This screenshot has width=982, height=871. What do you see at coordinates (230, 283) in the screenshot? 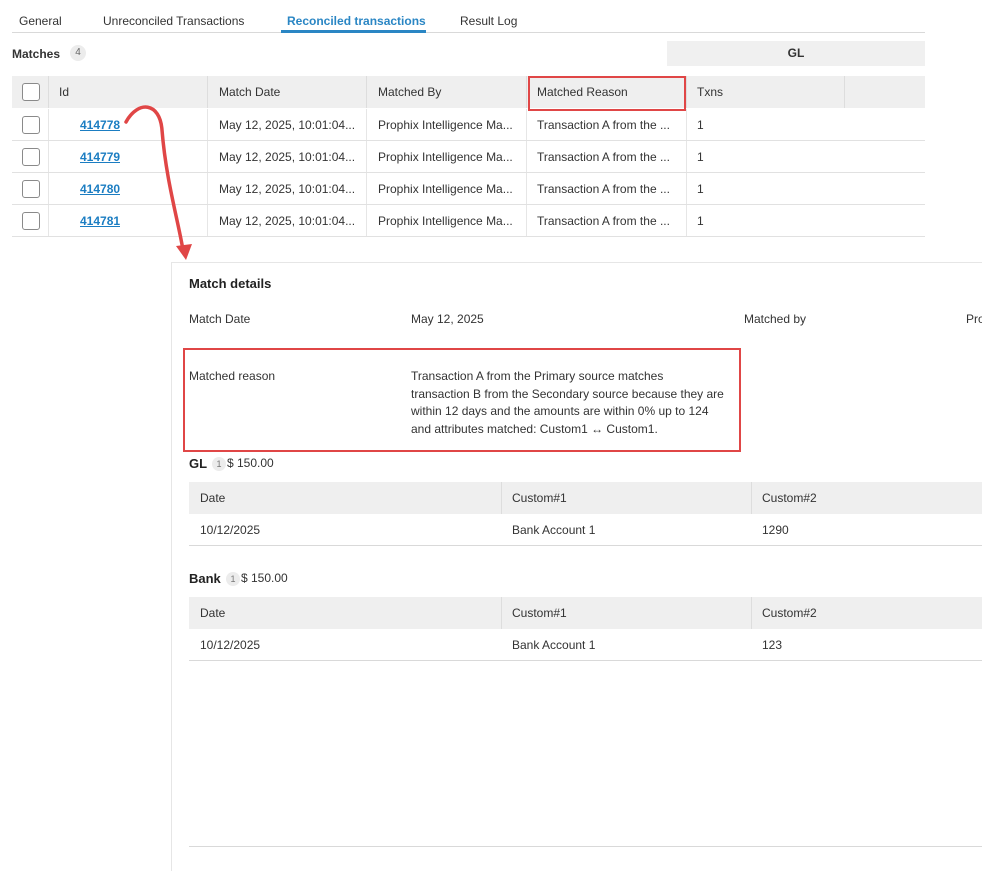
I see `match-details-title: Match details` at bounding box center [230, 283].